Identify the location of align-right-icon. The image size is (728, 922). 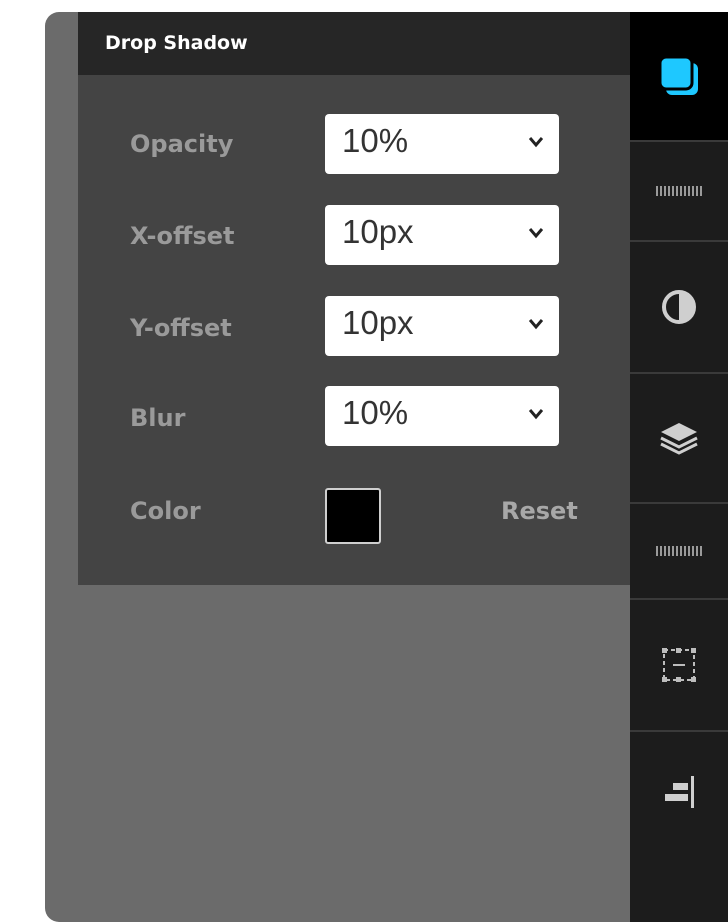
(679, 792).